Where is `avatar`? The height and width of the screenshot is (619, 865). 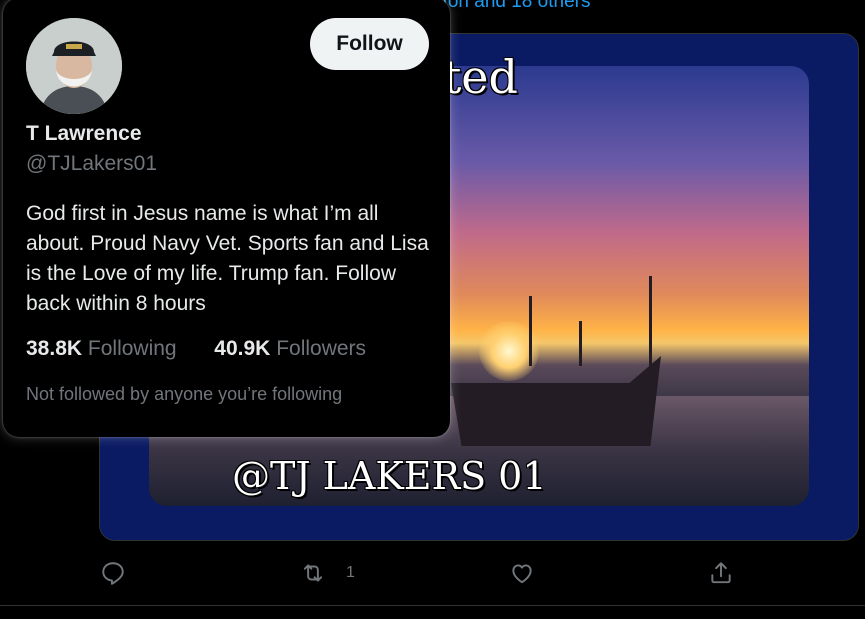
avatar is located at coordinates (74, 66).